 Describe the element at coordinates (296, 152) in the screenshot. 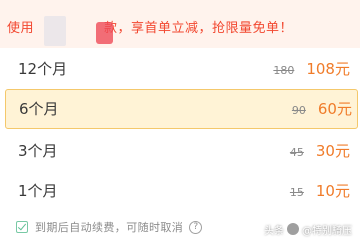

I see `original-price: 45` at that location.